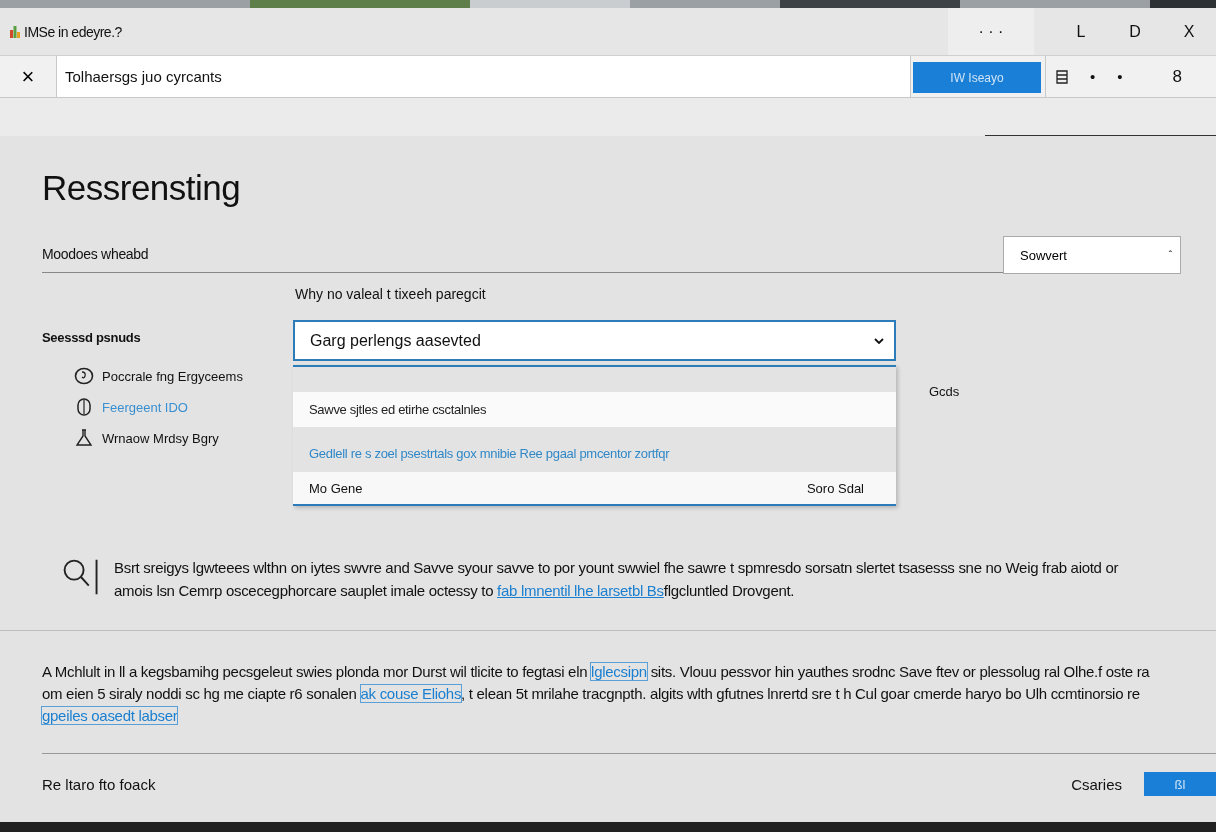 This screenshot has width=1216, height=832. Describe the element at coordinates (1092, 255) in the screenshot. I see `dropdown: Sowvert ˆ` at that location.